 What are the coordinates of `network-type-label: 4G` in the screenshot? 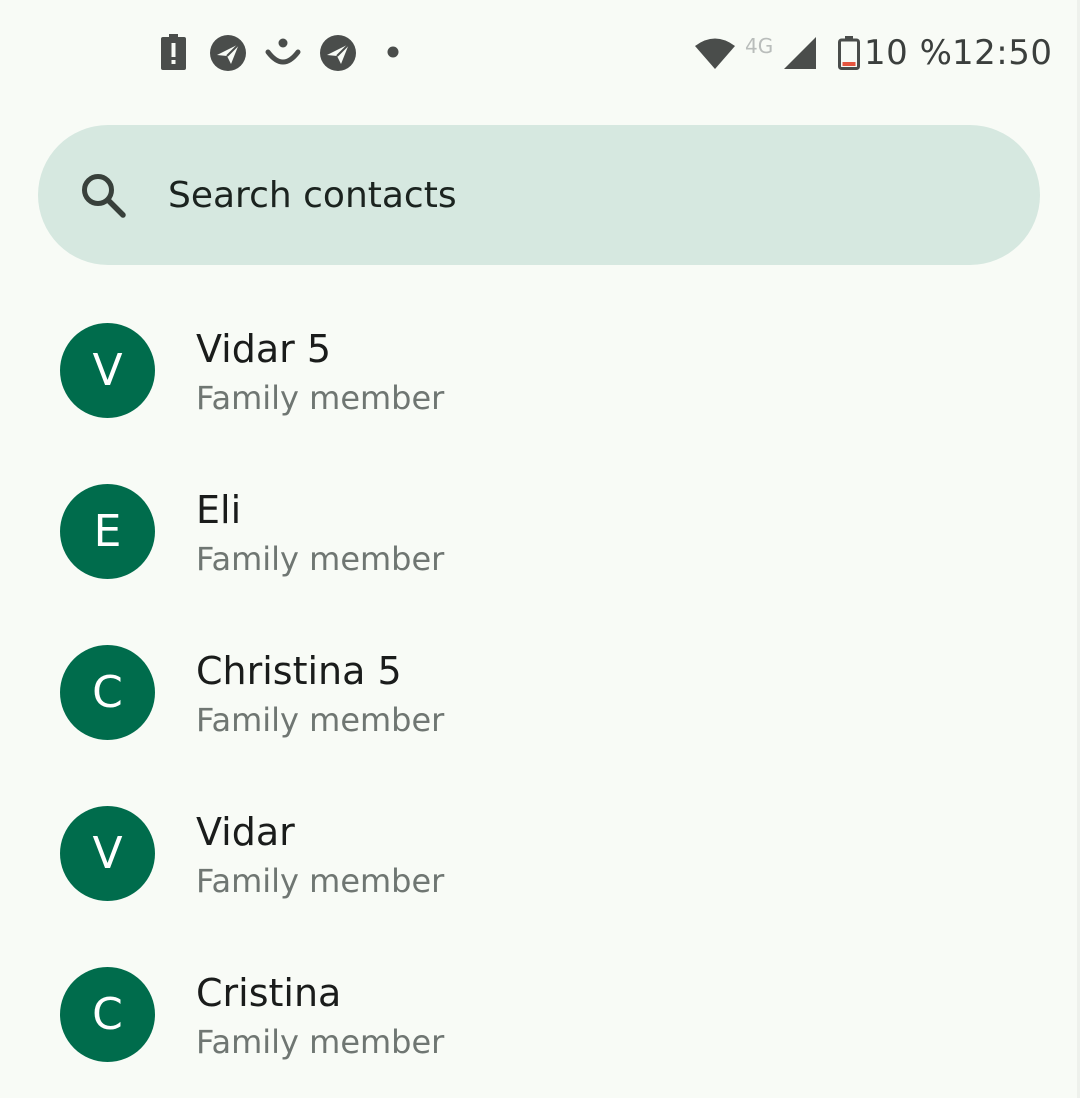 It's located at (759, 46).